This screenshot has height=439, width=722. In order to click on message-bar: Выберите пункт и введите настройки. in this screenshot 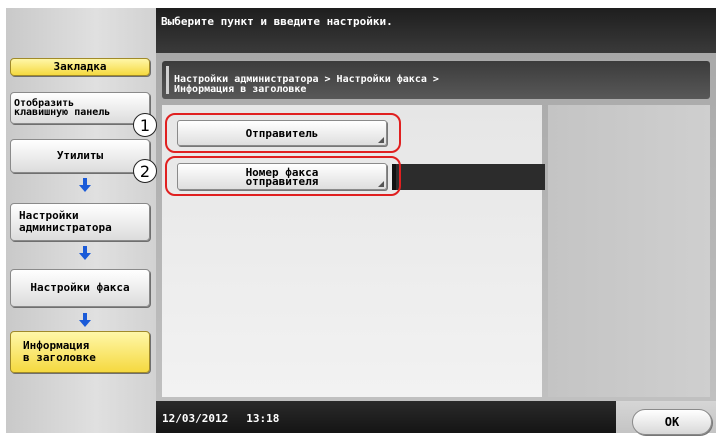, I will do `click(436, 30)`.